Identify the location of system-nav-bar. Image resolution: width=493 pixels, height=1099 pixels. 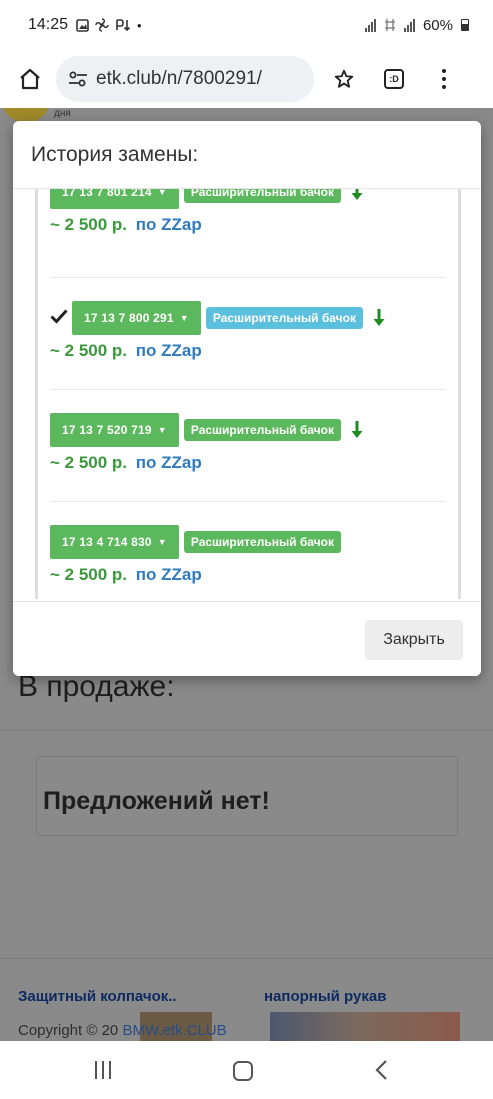
(246, 1070).